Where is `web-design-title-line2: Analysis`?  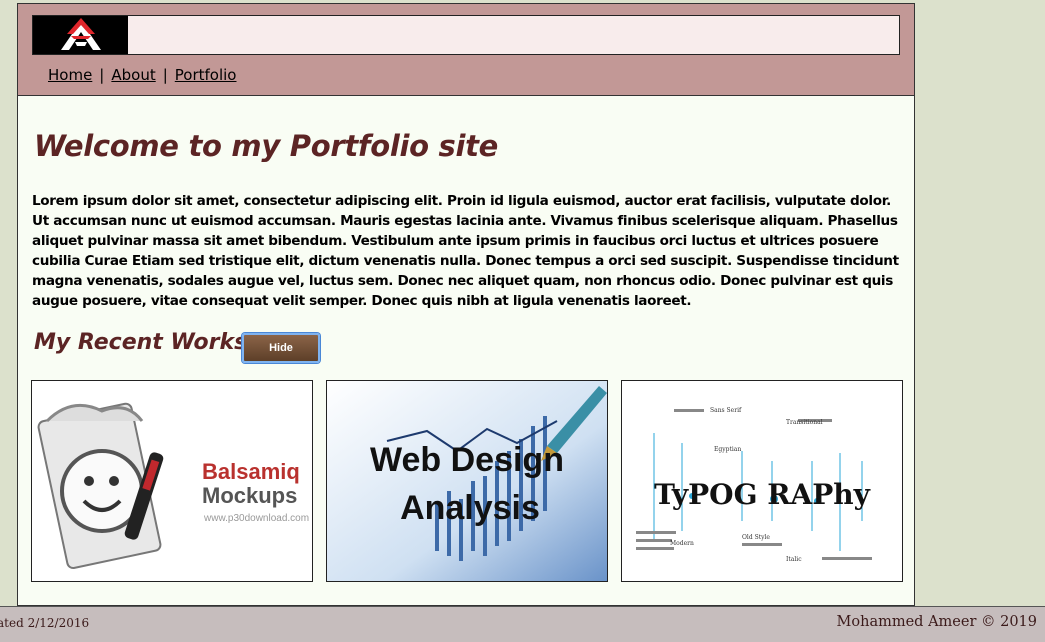
web-design-title-line2: Analysis is located at coordinates (470, 508).